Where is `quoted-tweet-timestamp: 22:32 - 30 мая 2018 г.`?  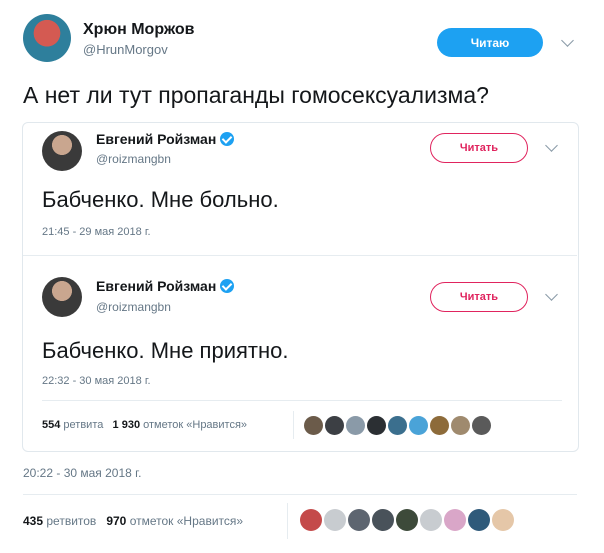 quoted-tweet-timestamp: 22:32 - 30 мая 2018 г. is located at coordinates (96, 381).